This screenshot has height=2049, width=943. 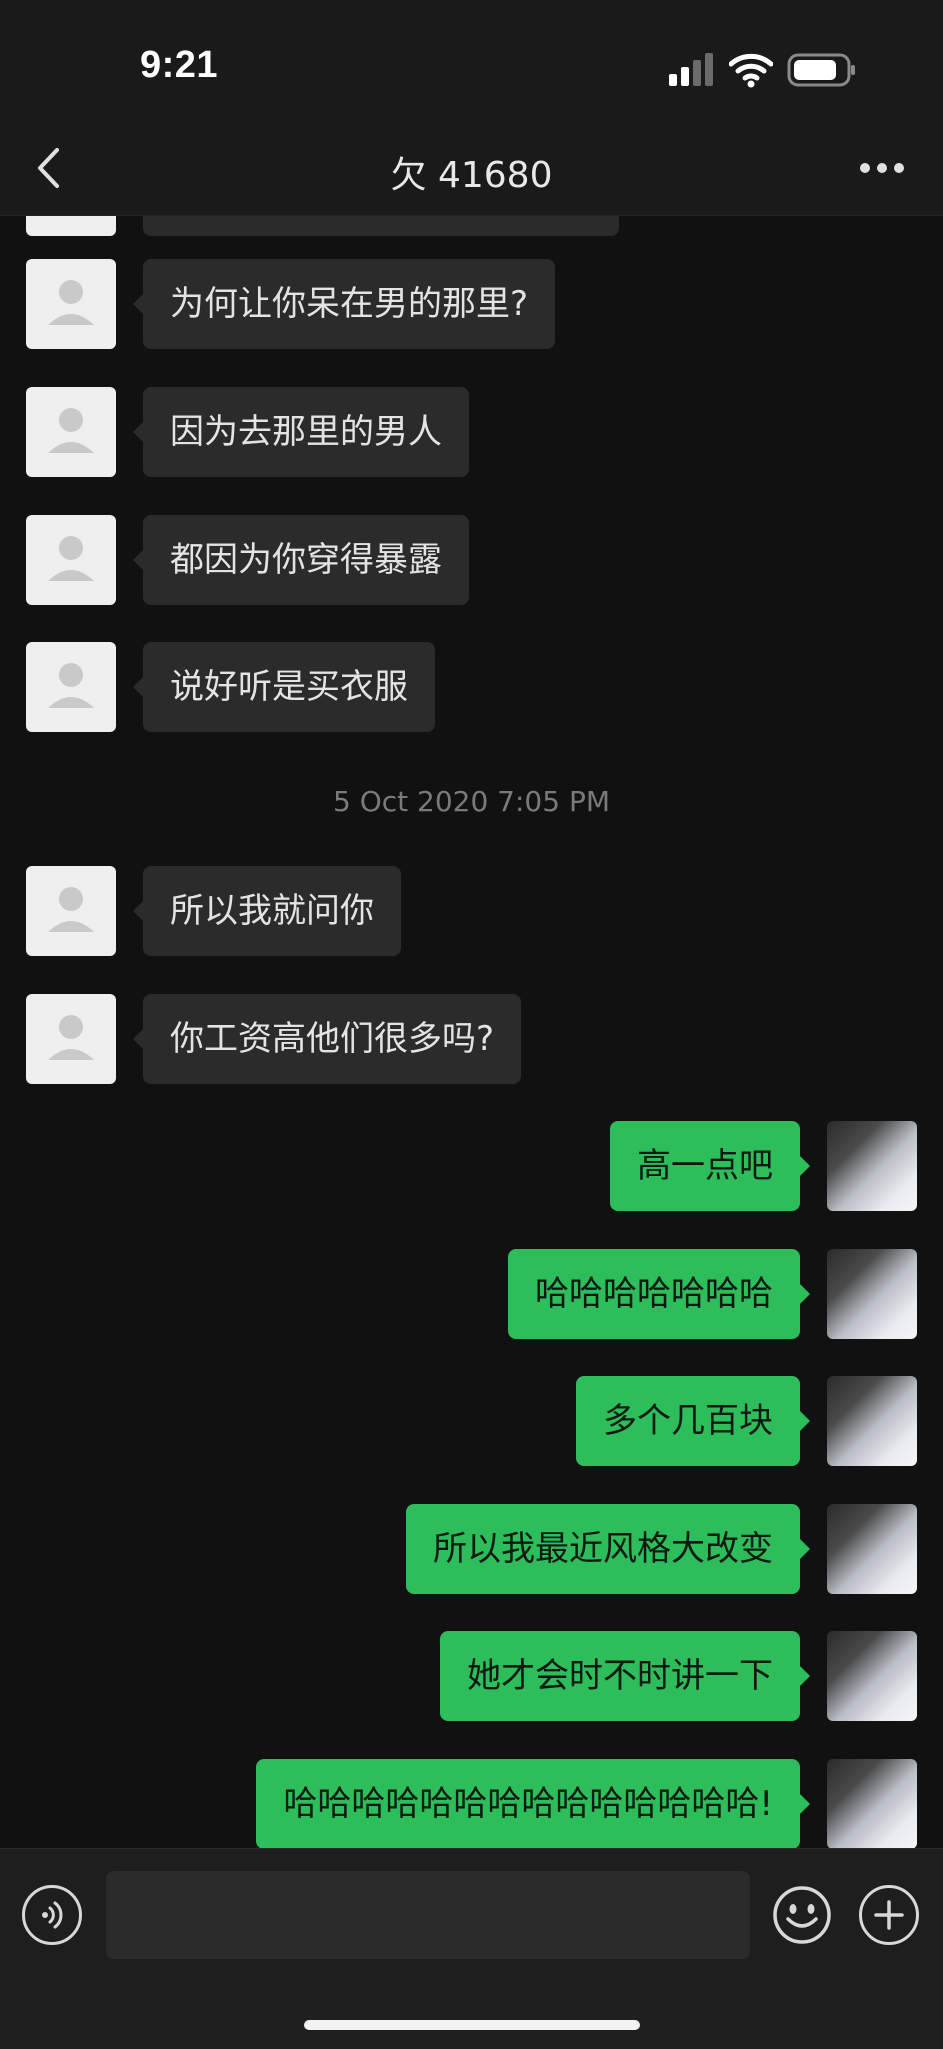 I want to click on message-row: 你工资高他们很多吗?, so click(x=471, y=1039).